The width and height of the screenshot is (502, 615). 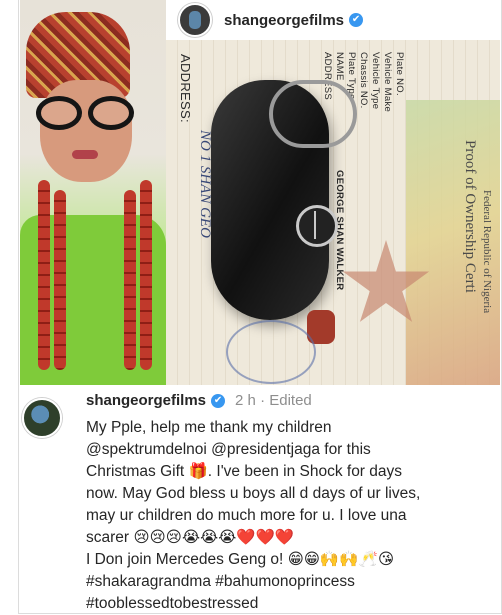 I want to click on doc-label-type: Vehicle Type, so click(x=375, y=81).